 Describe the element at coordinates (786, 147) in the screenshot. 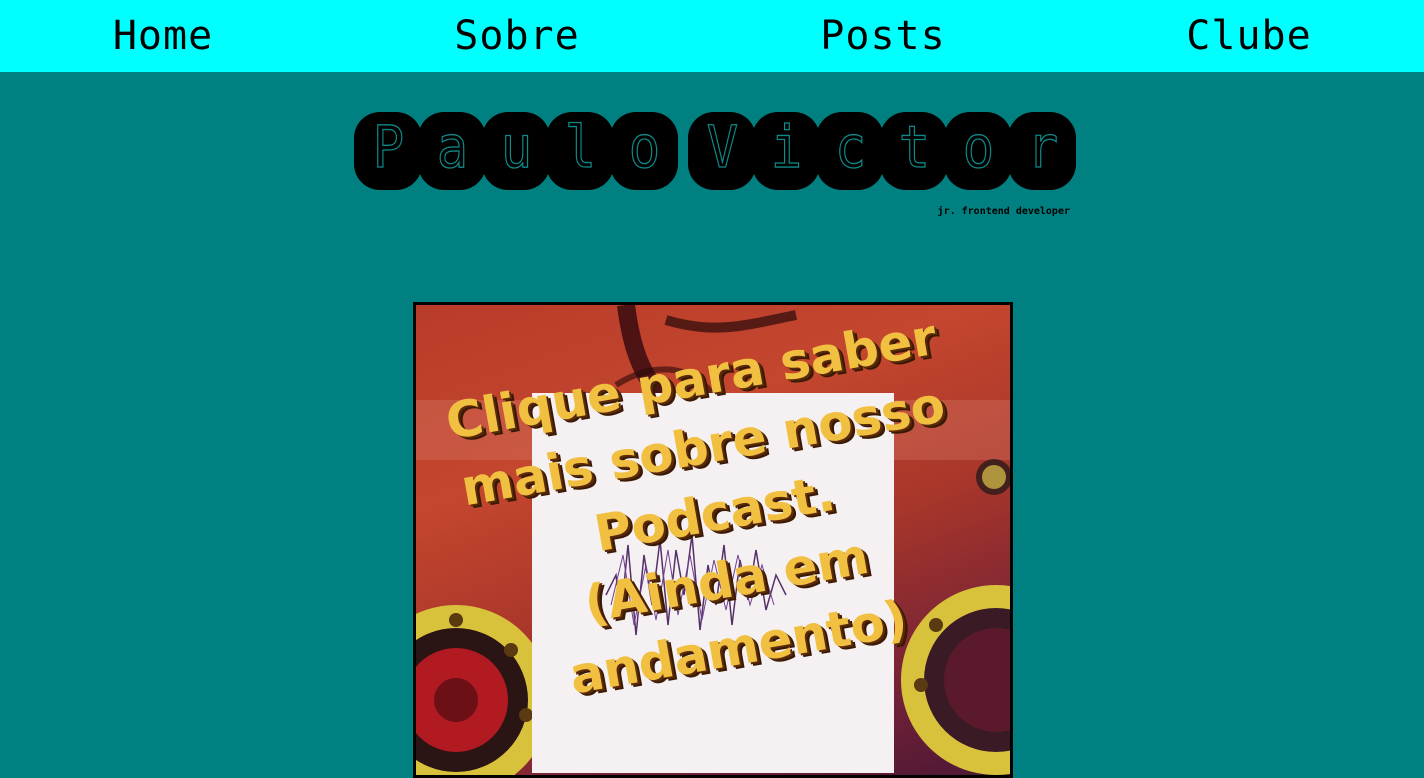

I see `logo-letter: i` at that location.